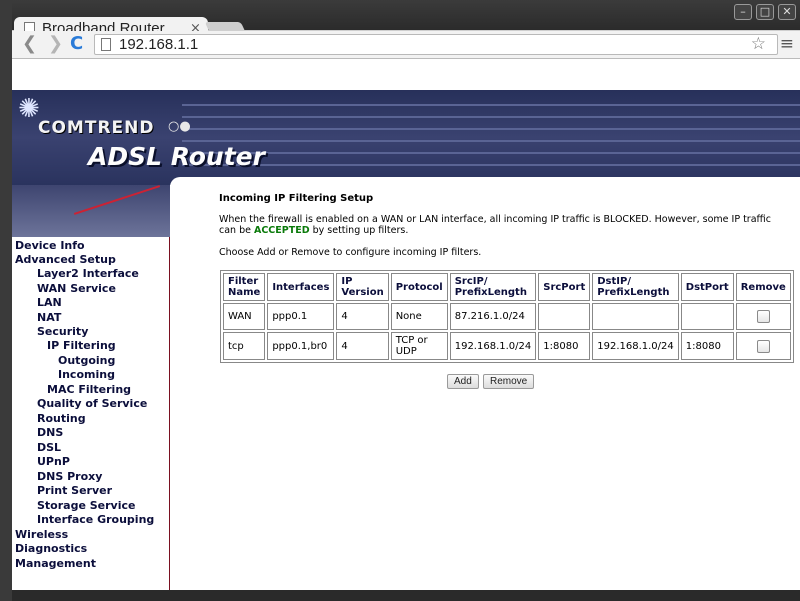 The width and height of the screenshot is (800, 601). I want to click on cell-dst-port: 1:8080, so click(707, 346).